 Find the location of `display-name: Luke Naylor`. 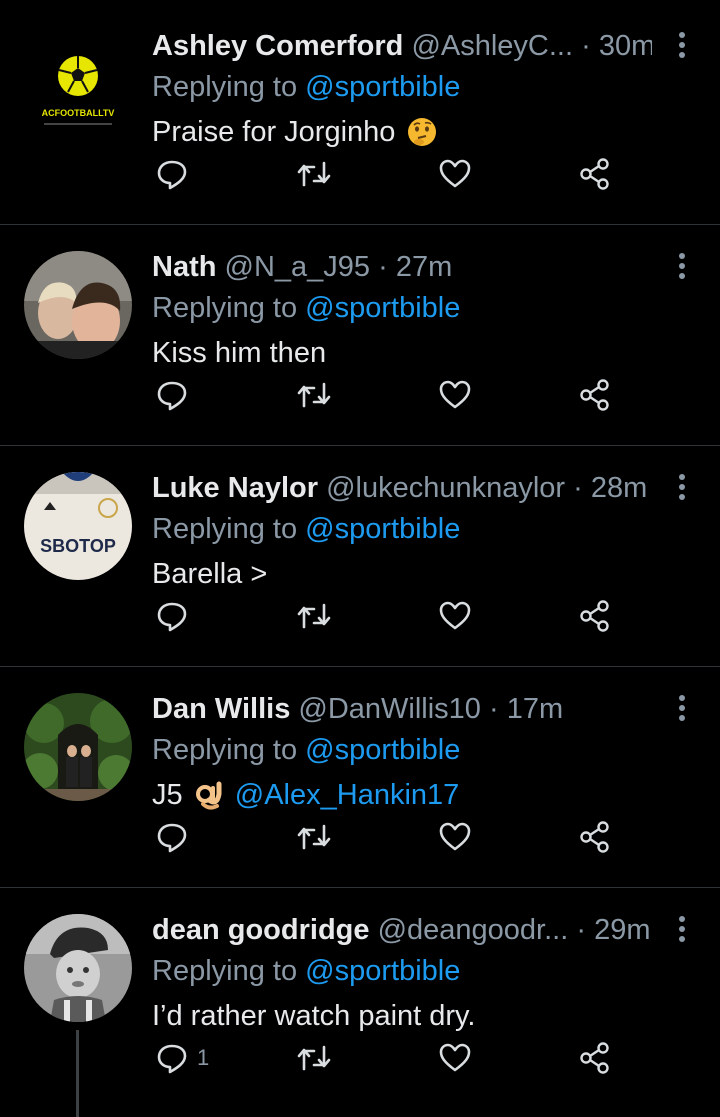

display-name: Luke Naylor is located at coordinates (235, 488).